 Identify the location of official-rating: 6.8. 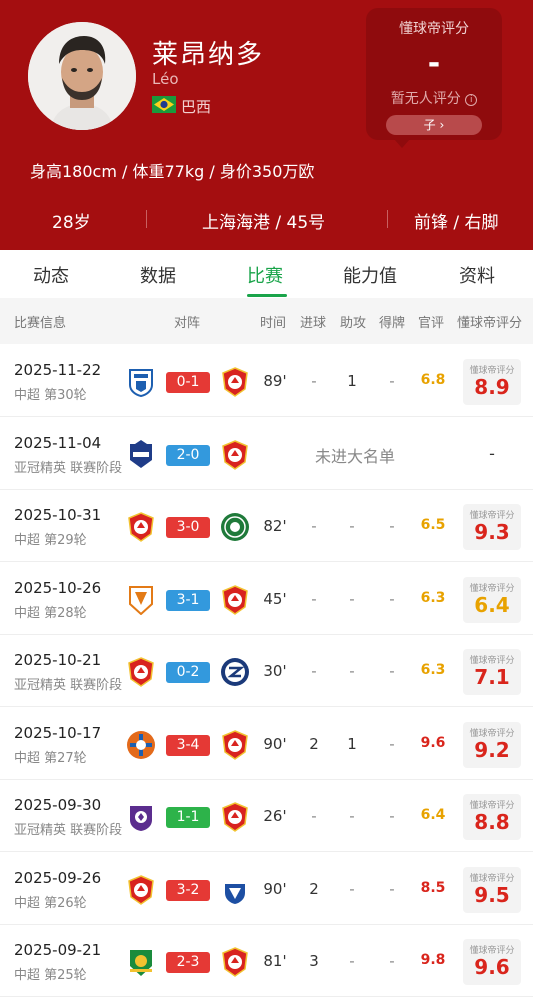
(433, 380).